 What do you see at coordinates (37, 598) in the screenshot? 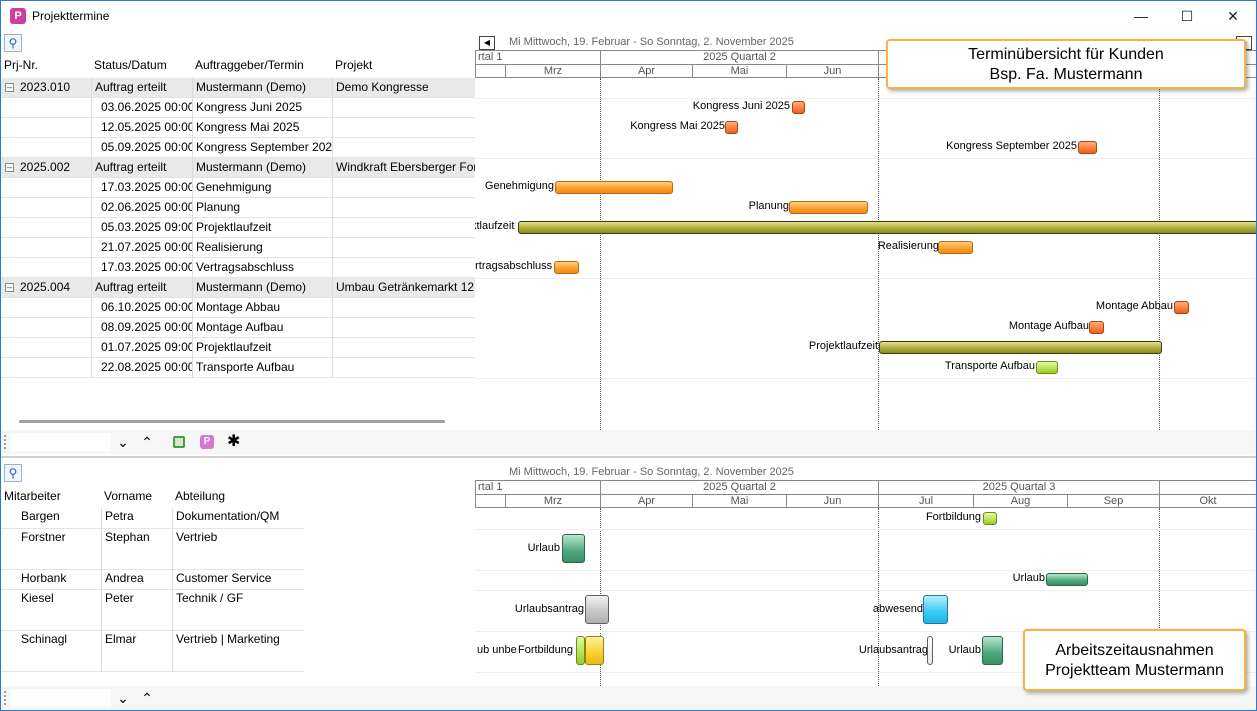
I see `employee-name: Kiesel` at bounding box center [37, 598].